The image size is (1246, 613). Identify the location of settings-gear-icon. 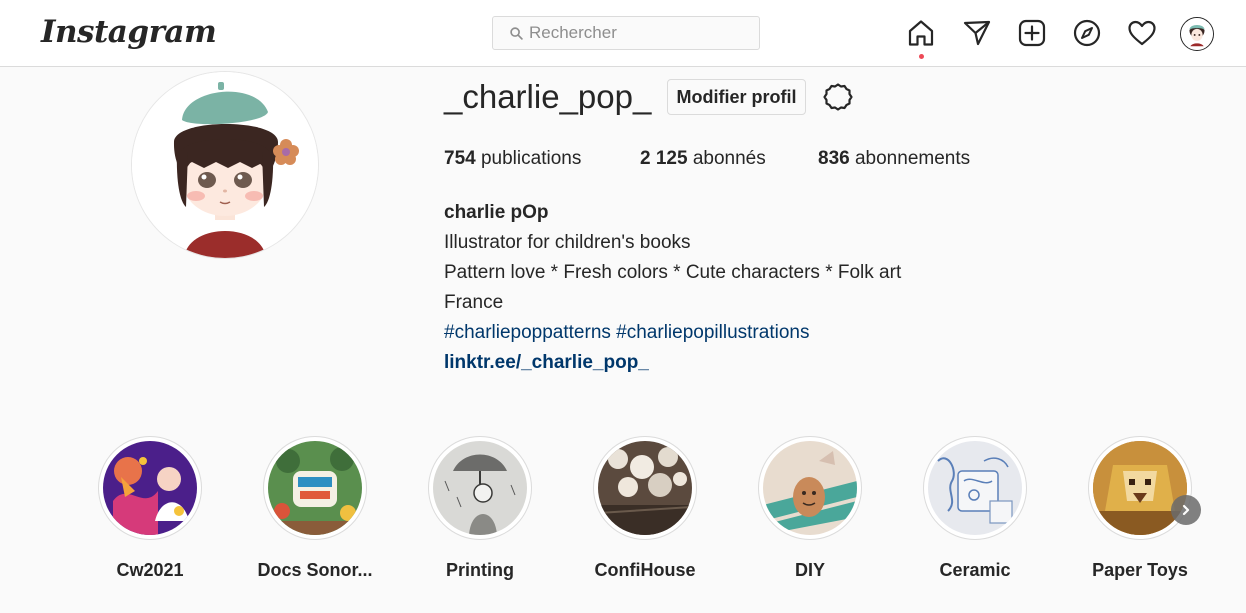
(838, 97).